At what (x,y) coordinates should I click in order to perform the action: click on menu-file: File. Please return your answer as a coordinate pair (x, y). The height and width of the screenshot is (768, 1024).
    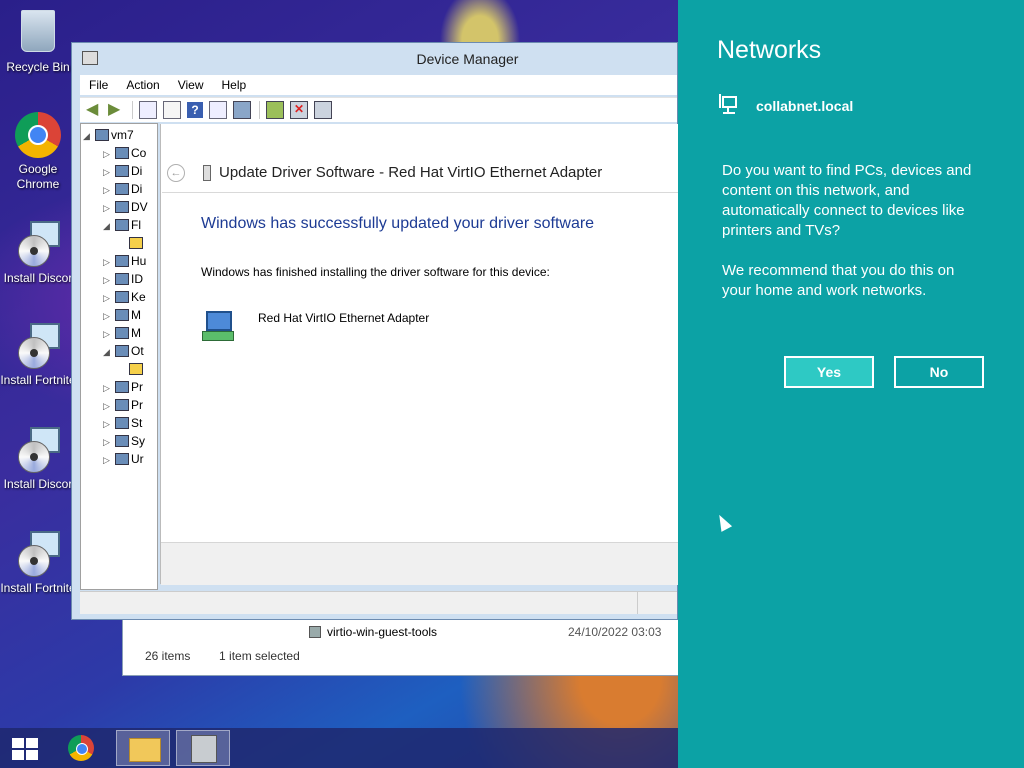
    Looking at the image, I should click on (98, 85).